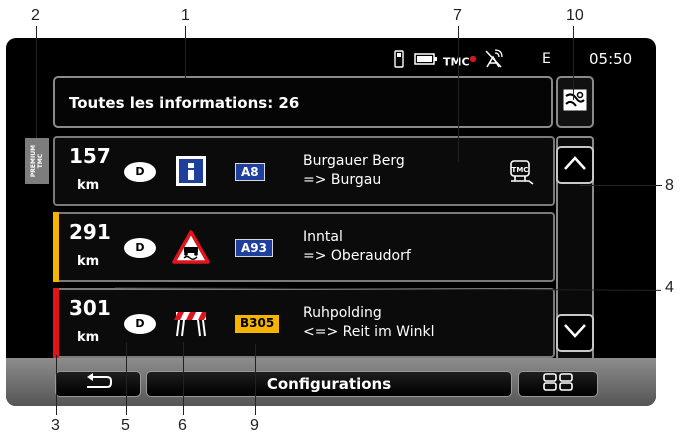 The width and height of the screenshot is (682, 437). I want to click on menu-button, so click(558, 384).